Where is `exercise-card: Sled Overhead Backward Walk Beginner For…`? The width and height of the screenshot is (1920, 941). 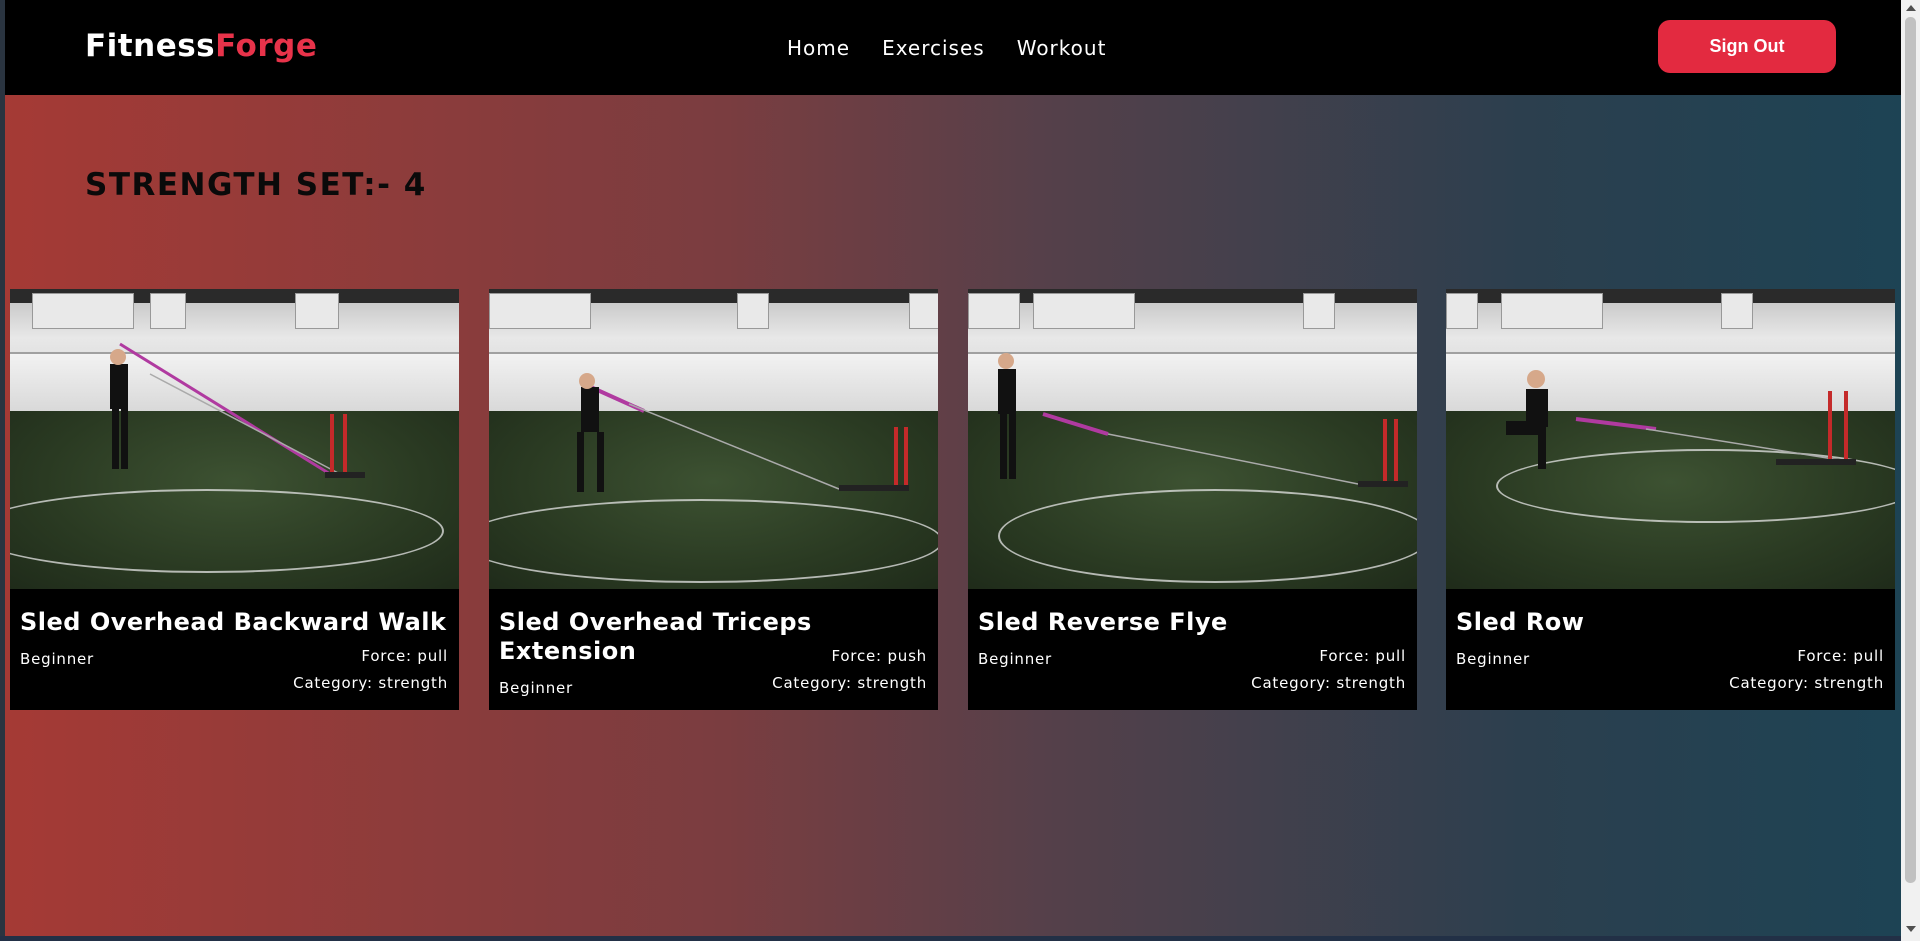 exercise-card: Sled Overhead Backward Walk Beginner For… is located at coordinates (234, 499).